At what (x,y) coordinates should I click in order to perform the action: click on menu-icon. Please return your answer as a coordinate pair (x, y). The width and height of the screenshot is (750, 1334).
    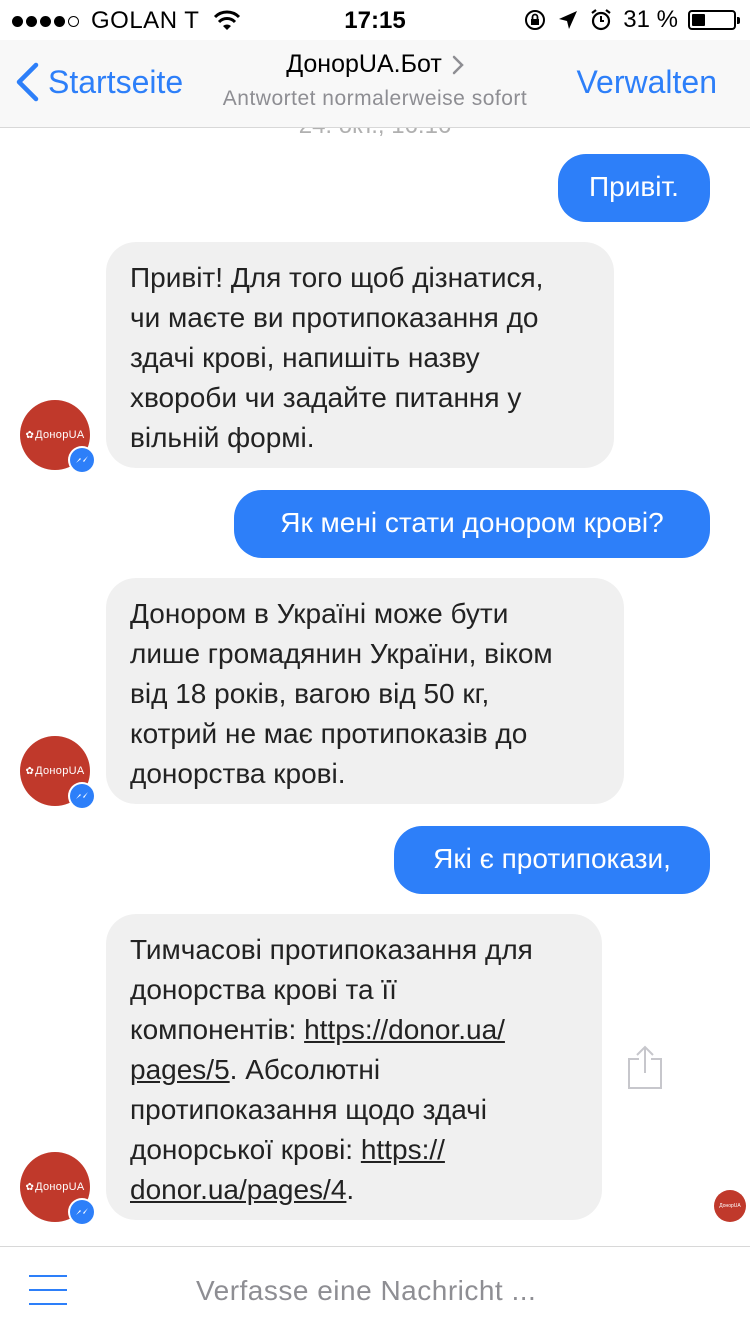
    Looking at the image, I should click on (48, 1290).